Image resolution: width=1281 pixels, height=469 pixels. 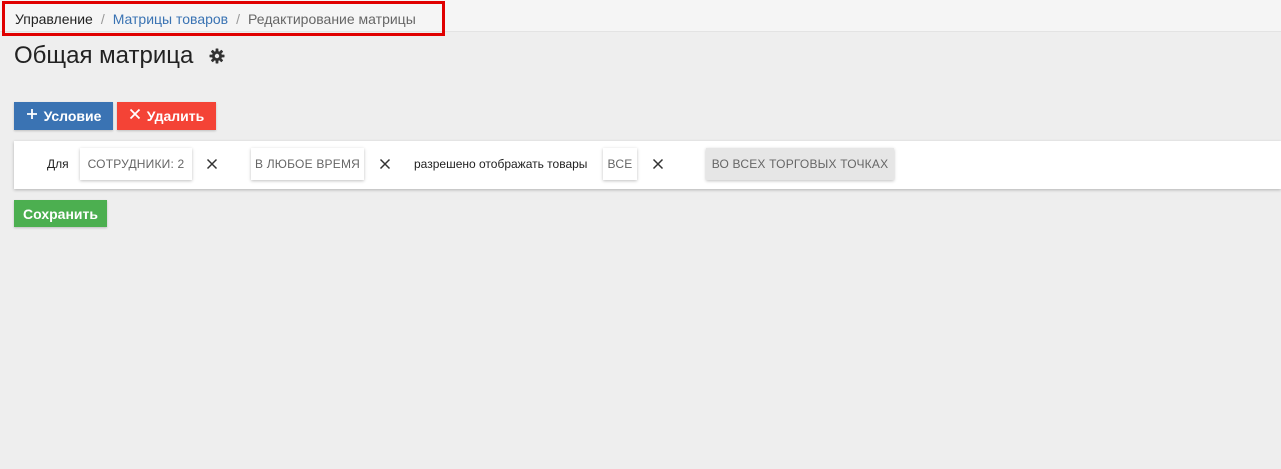 I want to click on gear-icon, so click(x=217, y=56).